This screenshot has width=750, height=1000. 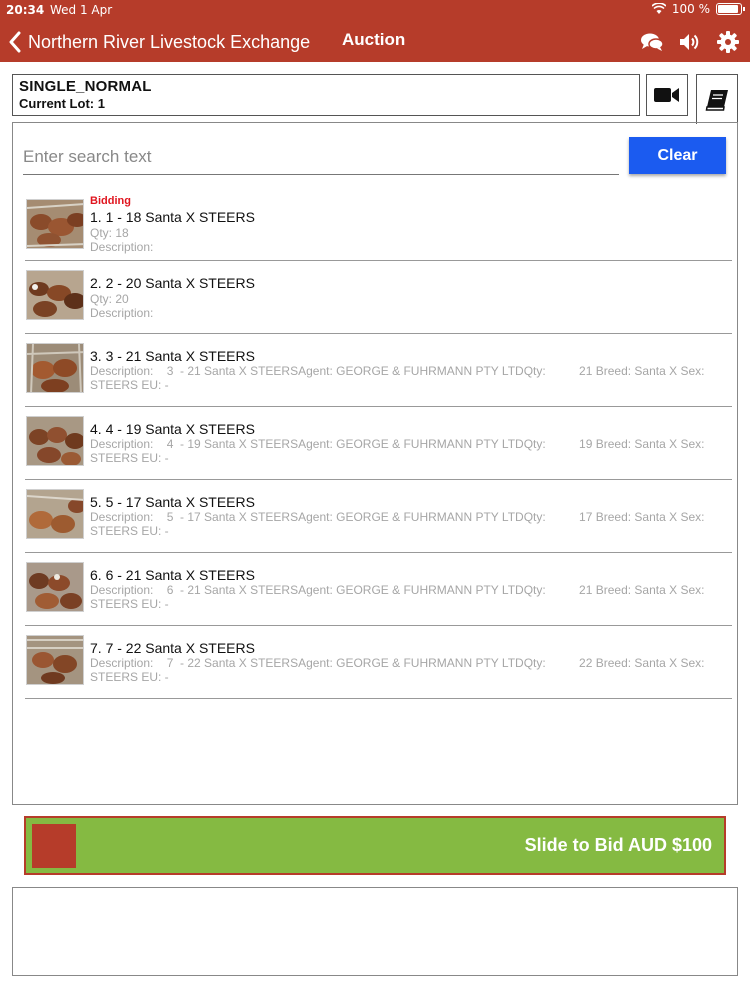 I want to click on lot-title: 7. 7 - 22 Santa X STEERS, so click(x=172, y=648).